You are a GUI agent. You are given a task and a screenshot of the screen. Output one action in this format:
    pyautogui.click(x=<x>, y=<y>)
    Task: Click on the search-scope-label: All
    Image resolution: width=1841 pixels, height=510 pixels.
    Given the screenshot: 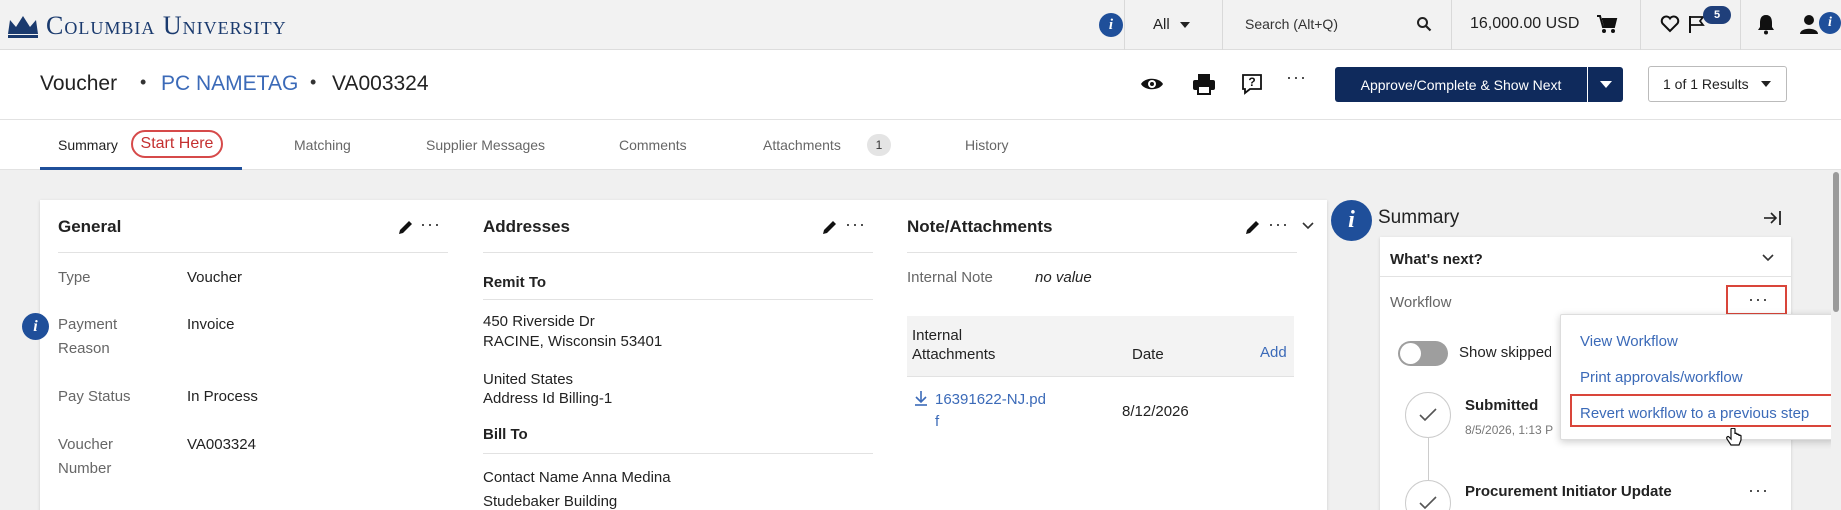 What is the action you would take?
    pyautogui.click(x=1161, y=24)
    